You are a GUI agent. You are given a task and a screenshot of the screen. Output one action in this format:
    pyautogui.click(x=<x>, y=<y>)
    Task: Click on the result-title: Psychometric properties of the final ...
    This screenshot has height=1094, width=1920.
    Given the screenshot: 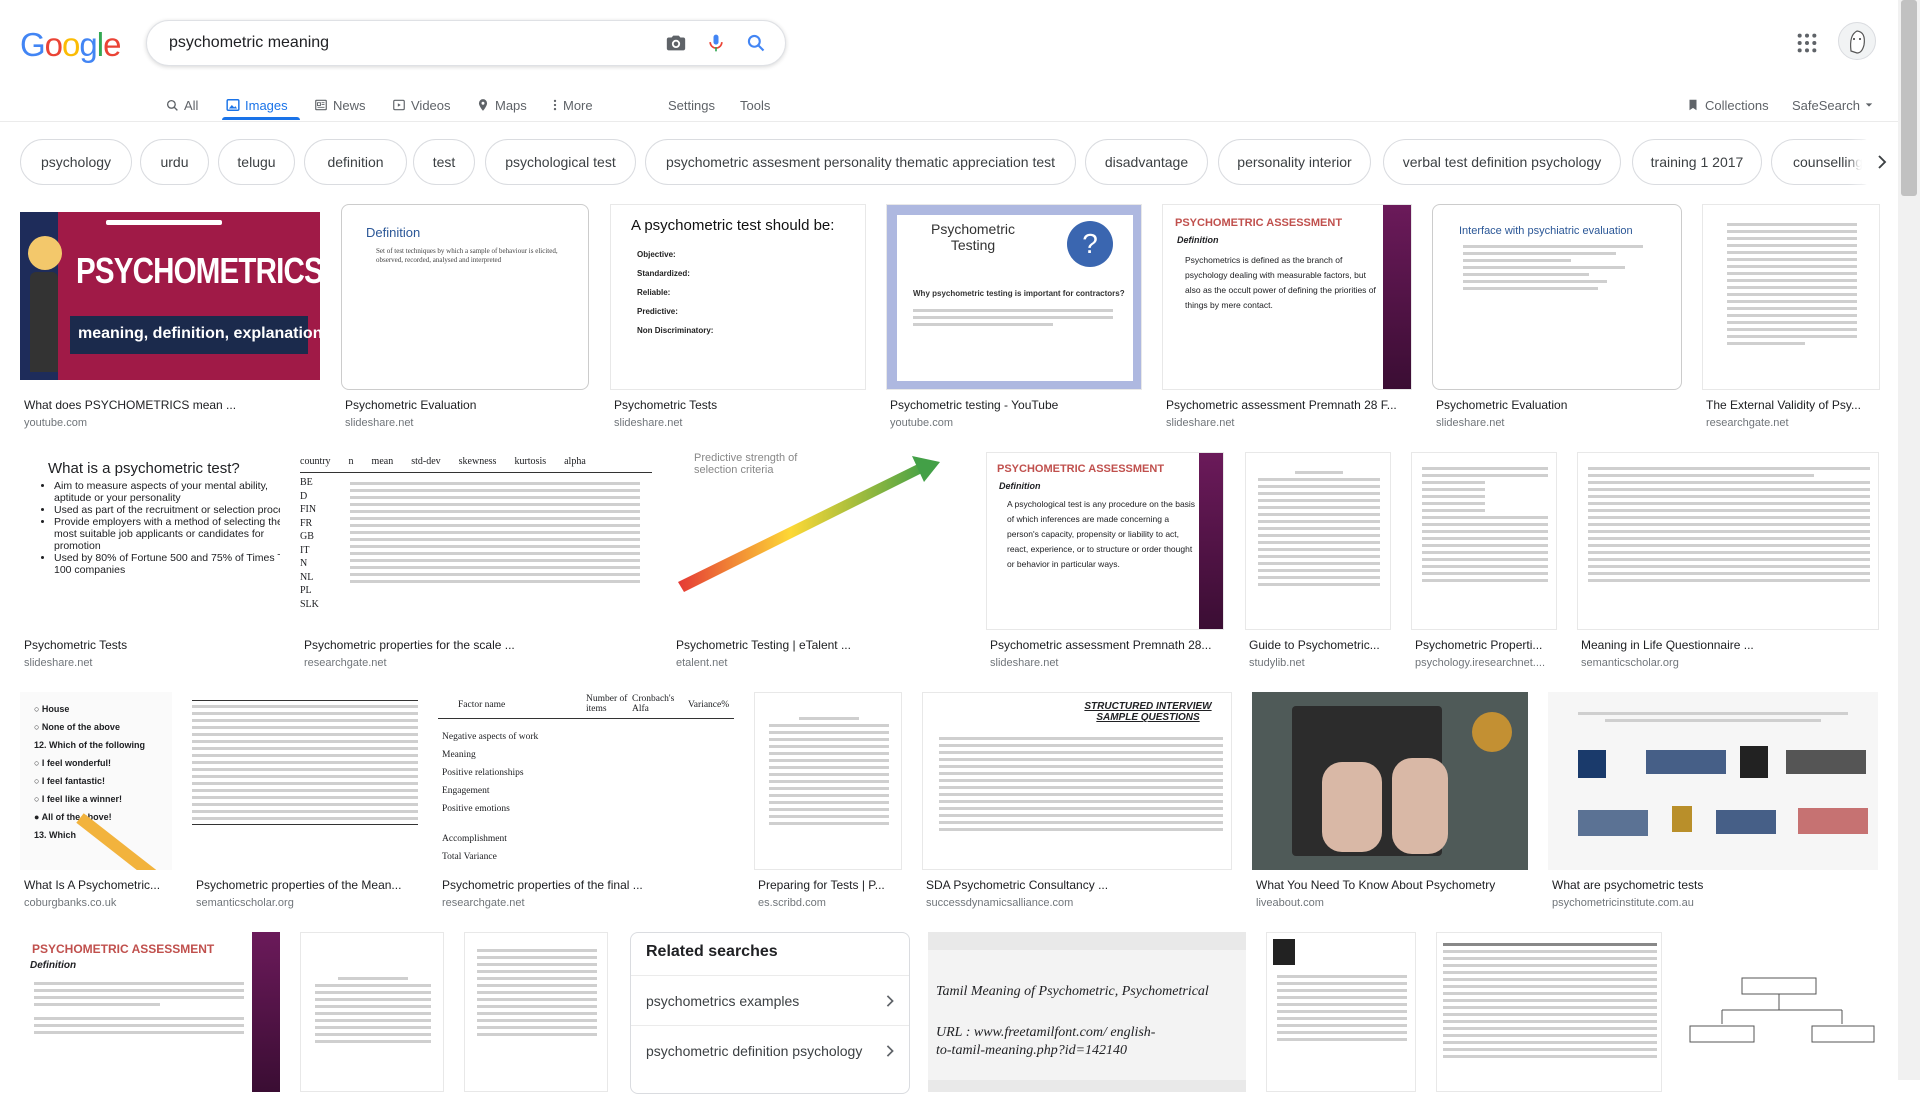 What is the action you would take?
    pyautogui.click(x=587, y=885)
    